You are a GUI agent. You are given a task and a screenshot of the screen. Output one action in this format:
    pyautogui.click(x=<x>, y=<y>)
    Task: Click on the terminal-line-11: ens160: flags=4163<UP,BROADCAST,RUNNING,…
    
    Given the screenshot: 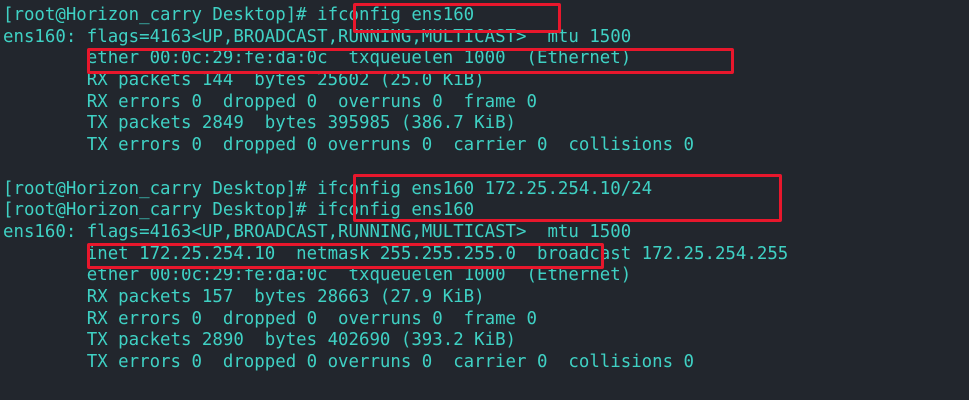 What is the action you would take?
    pyautogui.click(x=484, y=233)
    